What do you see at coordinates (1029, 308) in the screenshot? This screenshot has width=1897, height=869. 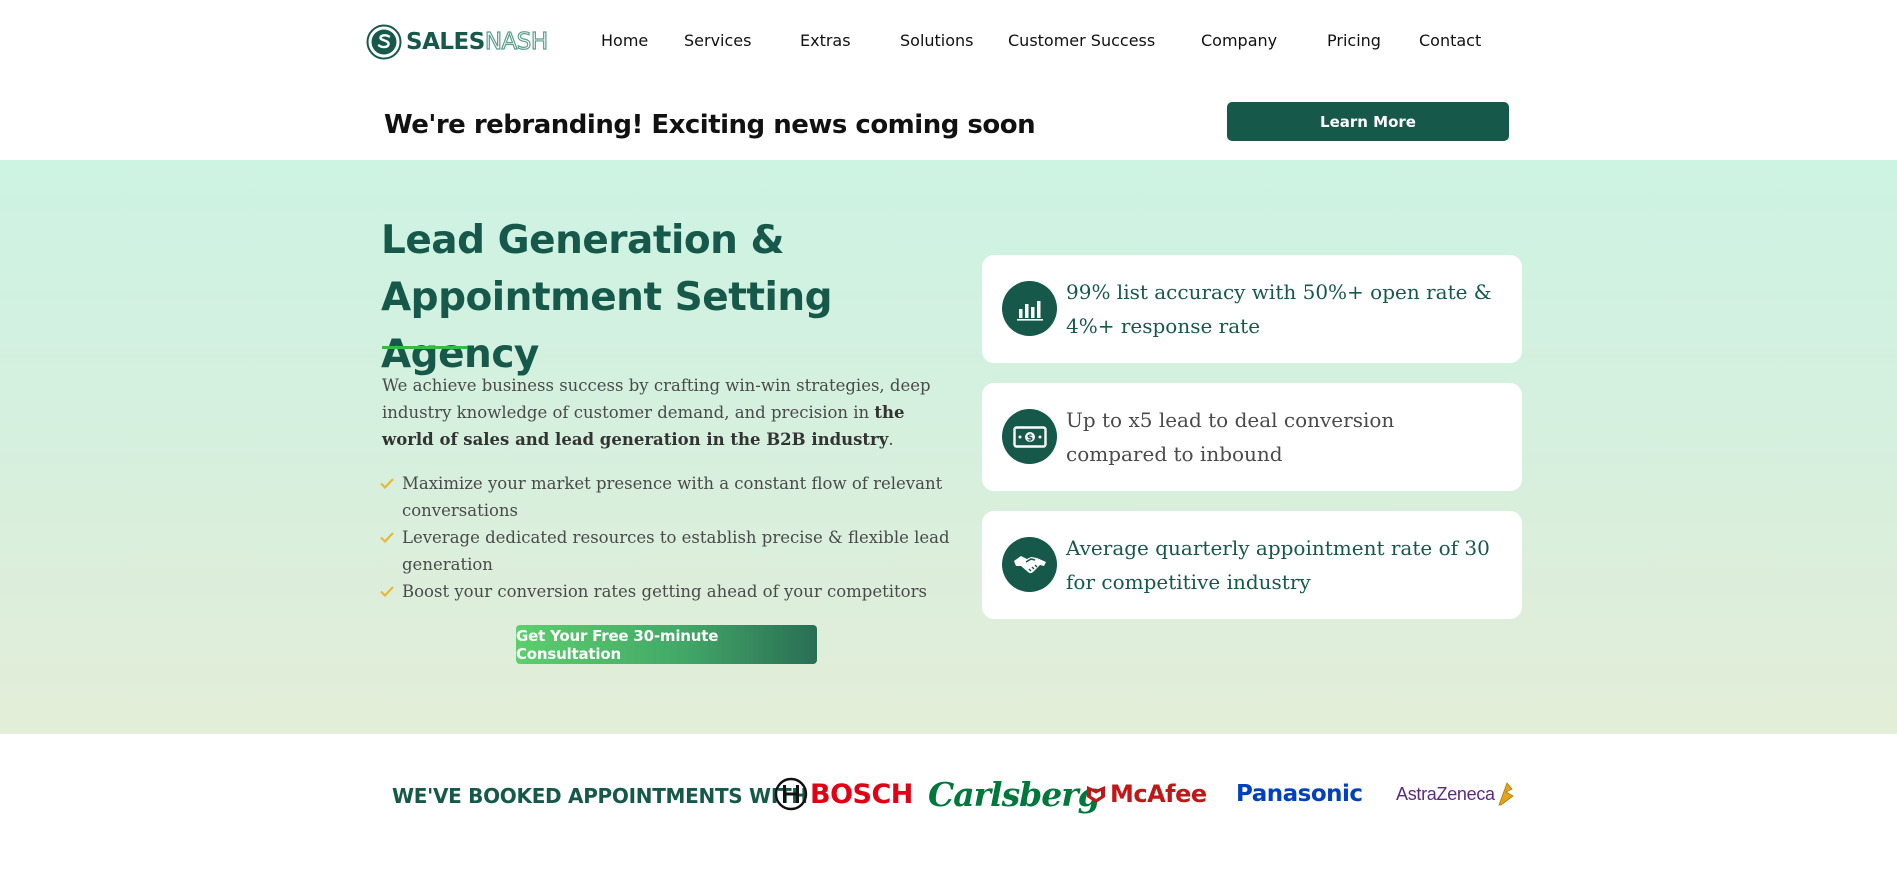 I see `bar-chart-icon` at bounding box center [1029, 308].